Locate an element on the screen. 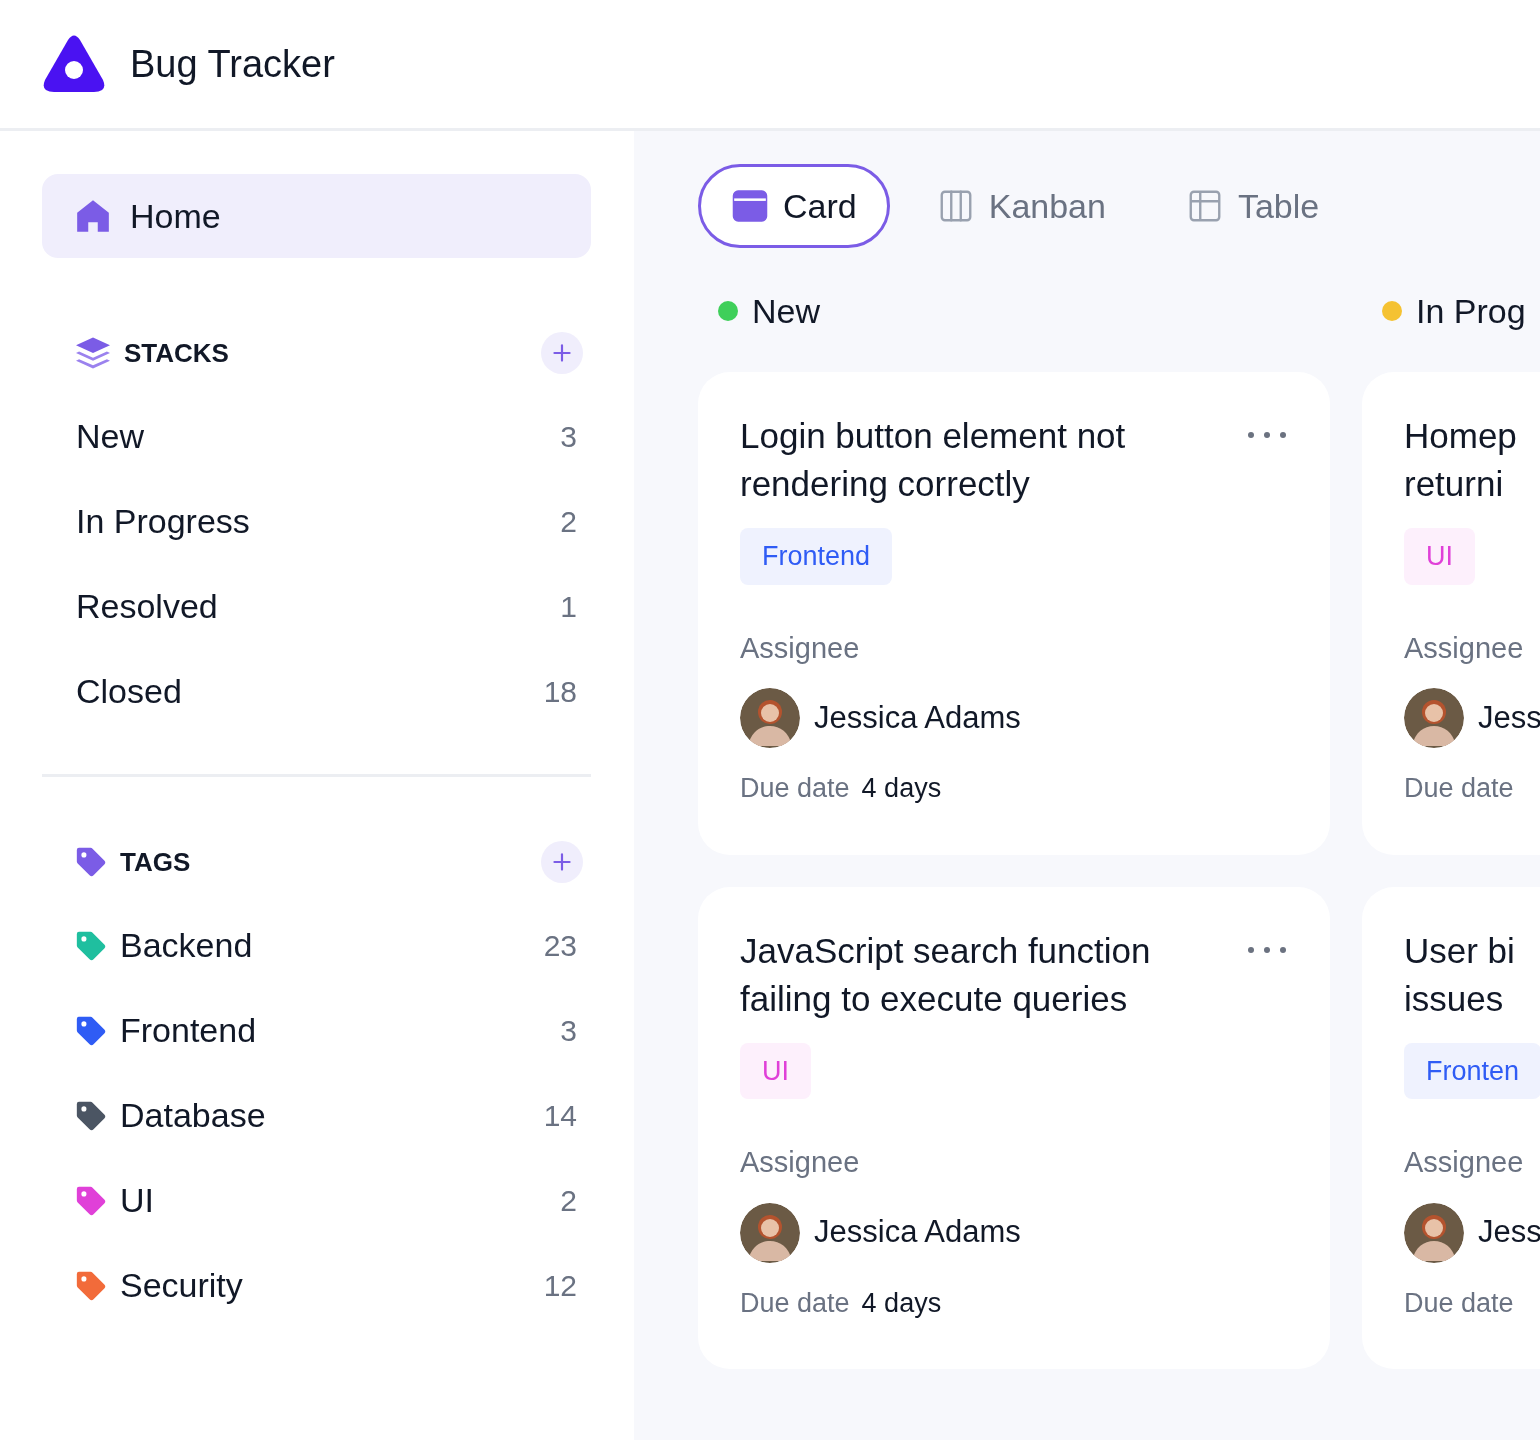 This screenshot has height=1440, width=1540. tag-count: 23 is located at coordinates (560, 946).